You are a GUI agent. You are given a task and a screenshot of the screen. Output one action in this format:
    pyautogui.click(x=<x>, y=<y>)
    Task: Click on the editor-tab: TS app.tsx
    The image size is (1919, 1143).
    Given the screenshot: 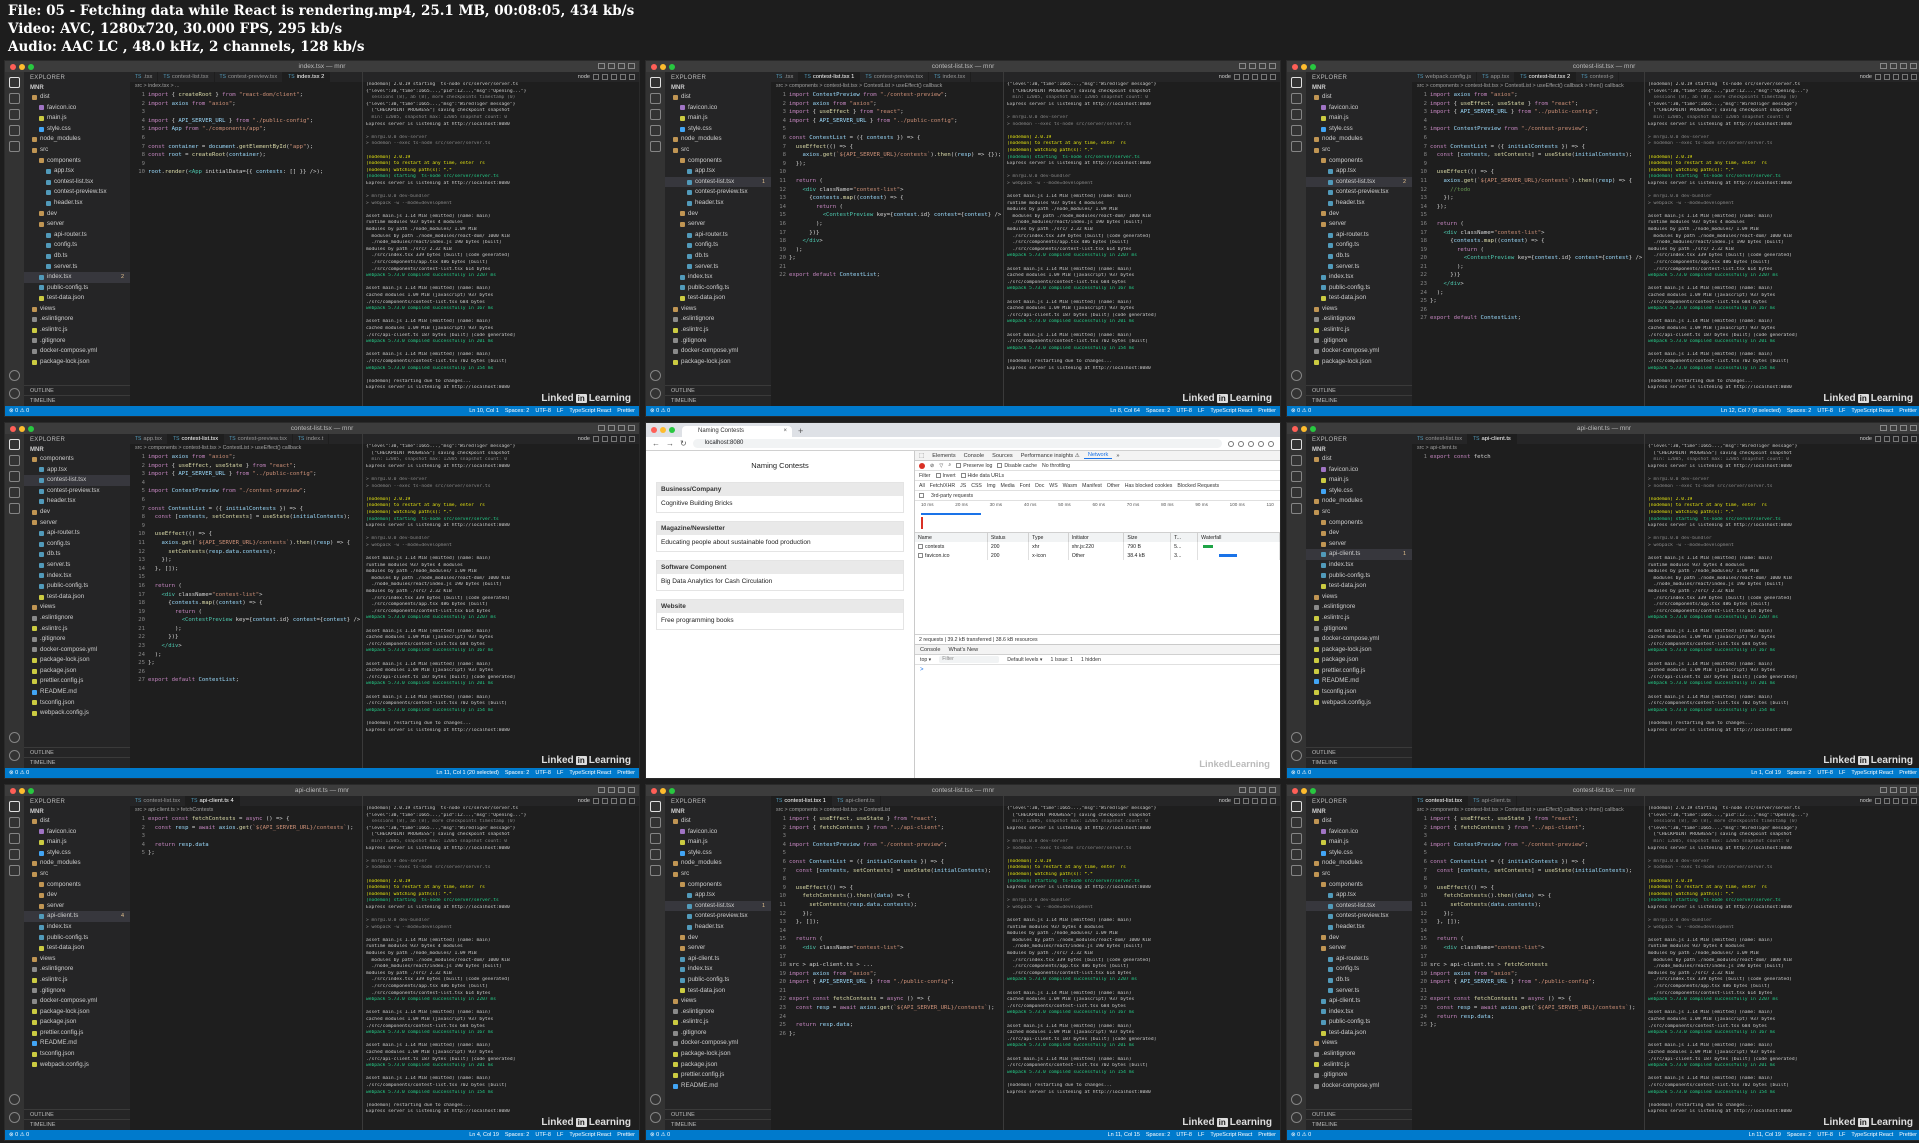 What is the action you would take?
    pyautogui.click(x=1496, y=77)
    